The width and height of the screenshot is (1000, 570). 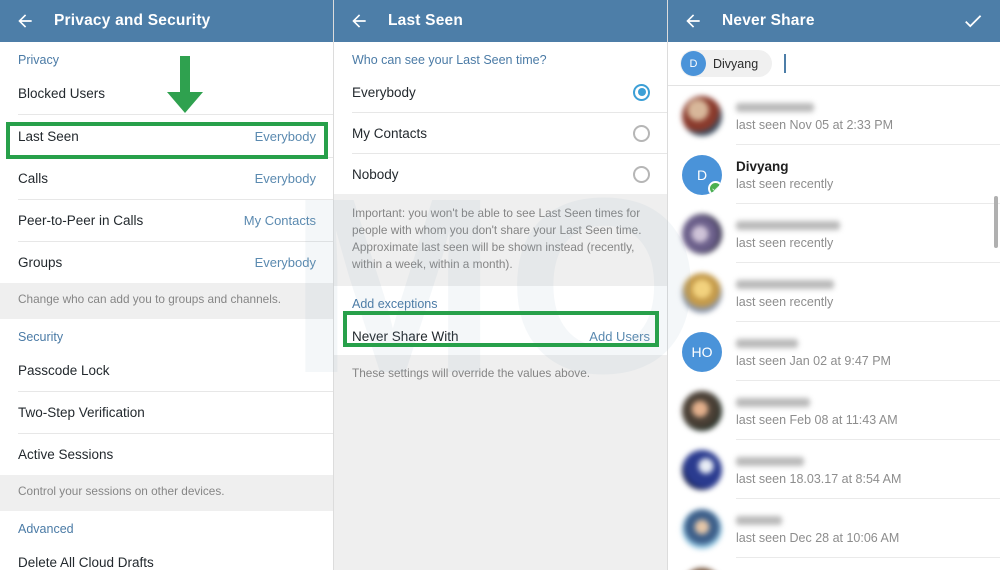 What do you see at coordinates (167, 220) in the screenshot?
I see `row-peer-to-peer-in-calls: Peer-to-Peer in Calls My Contacts` at bounding box center [167, 220].